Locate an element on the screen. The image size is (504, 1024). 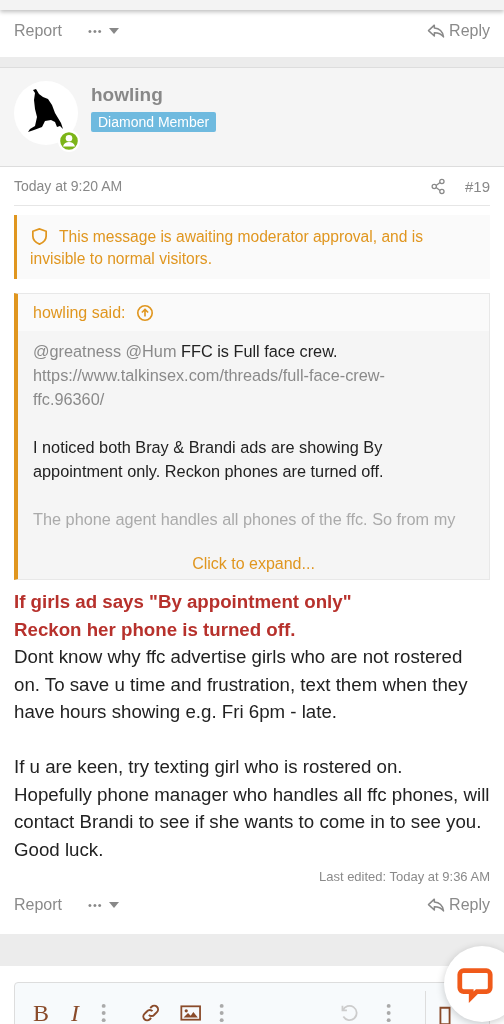
post-text: If u are keen, try texting girl who is rostered on. Hopefully phone manager who handles all ffc phones, will contact Brandi to see if she wants to come in to see you. Good luck. is located at coordinates (252, 808).